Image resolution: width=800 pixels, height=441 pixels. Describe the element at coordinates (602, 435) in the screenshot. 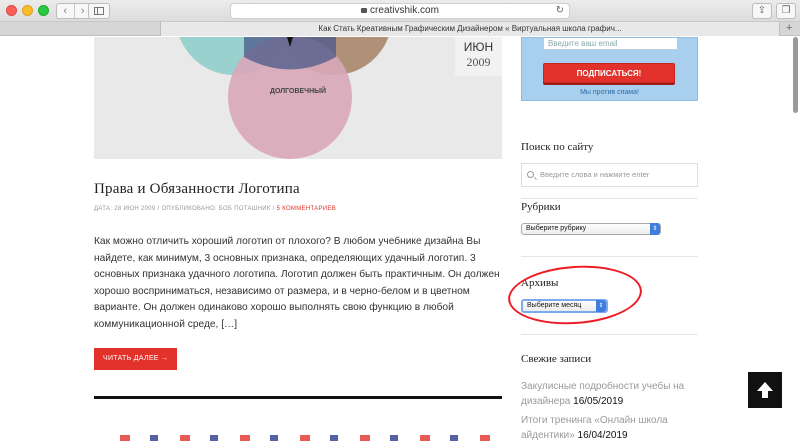

I see `recent-post-date: 16/04/2019` at that location.